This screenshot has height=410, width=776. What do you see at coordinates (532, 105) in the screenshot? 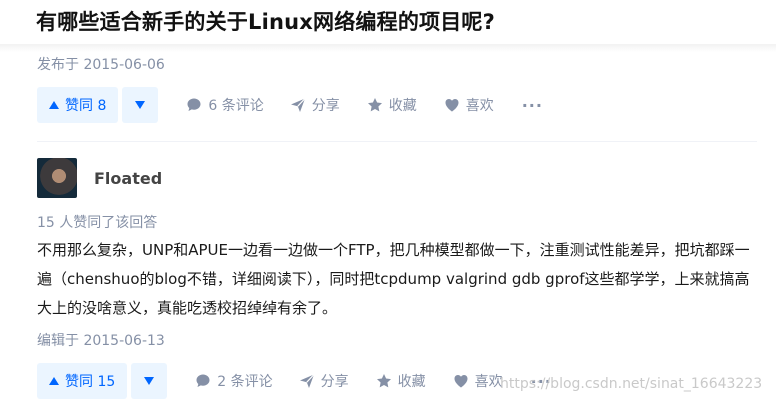
I see `more-options-button: ···` at bounding box center [532, 105].